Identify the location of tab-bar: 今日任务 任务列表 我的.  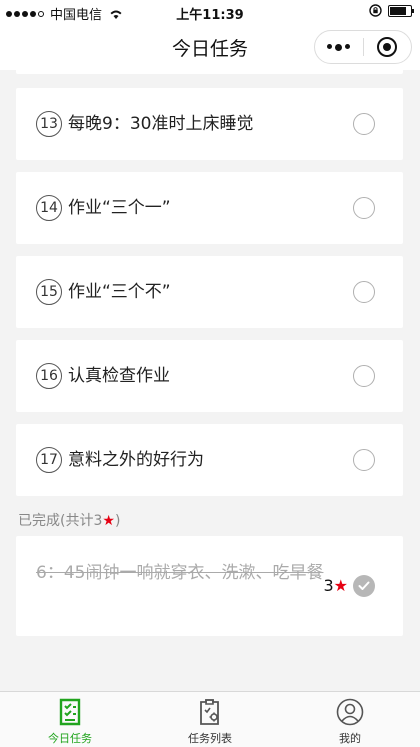
(210, 719).